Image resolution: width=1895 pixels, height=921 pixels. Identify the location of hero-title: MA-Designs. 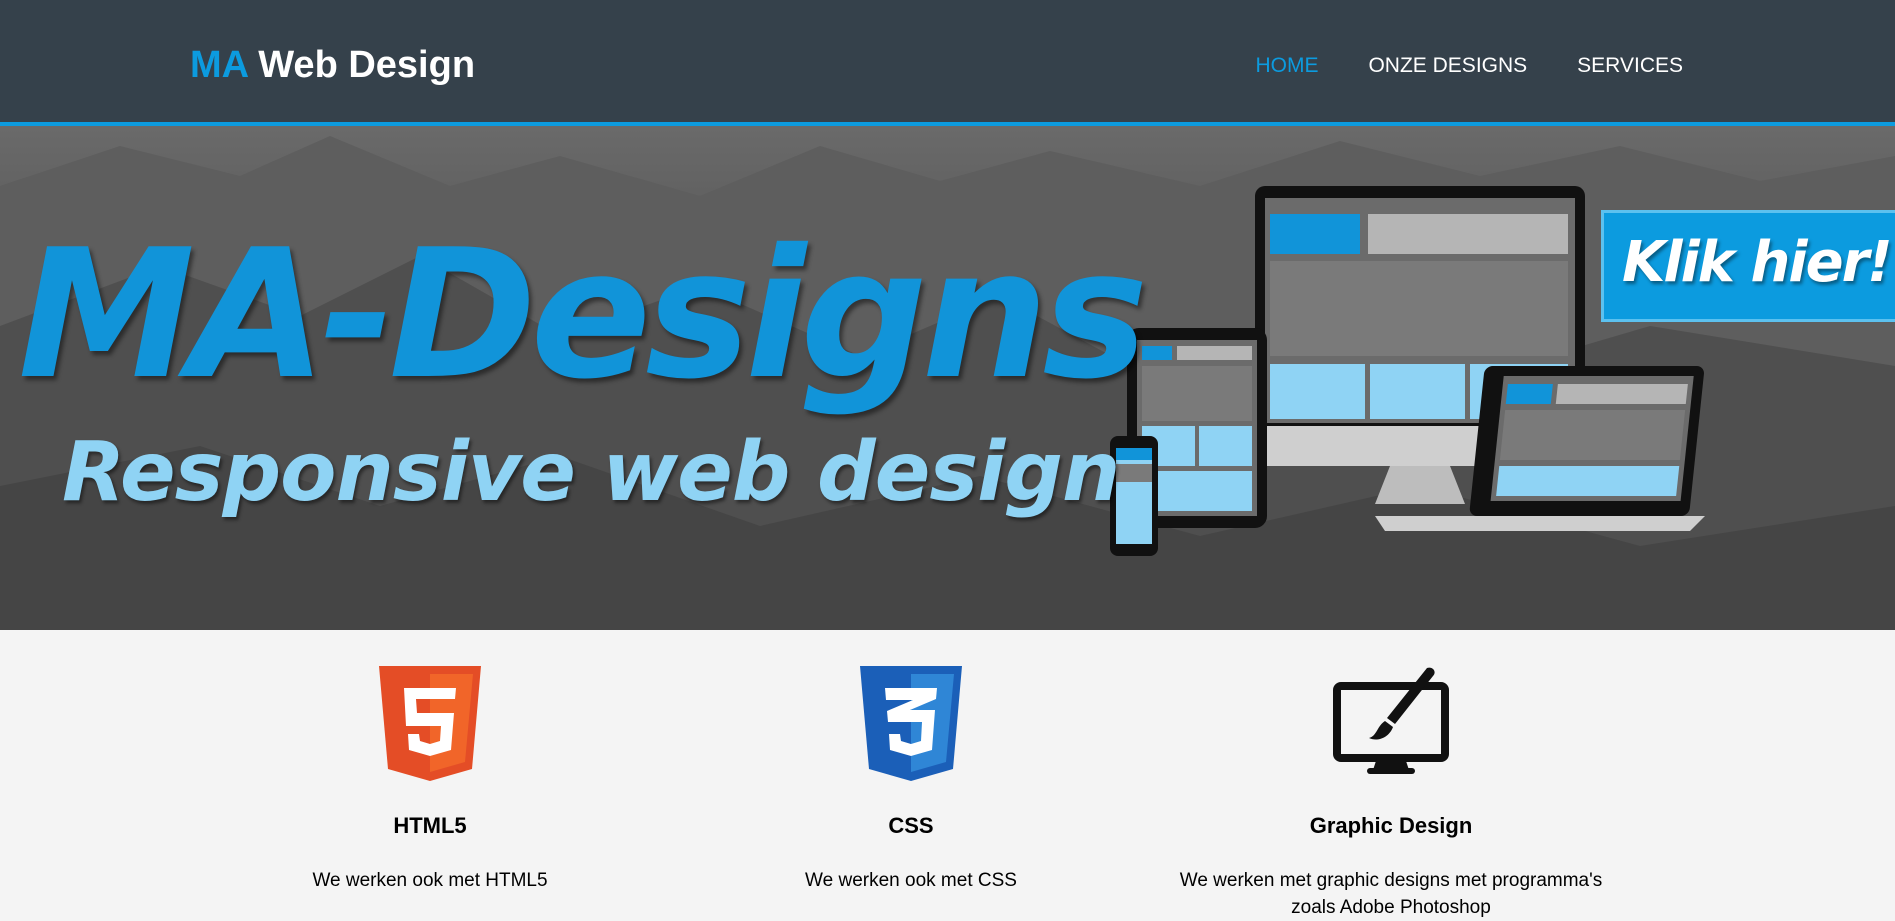
(583, 314).